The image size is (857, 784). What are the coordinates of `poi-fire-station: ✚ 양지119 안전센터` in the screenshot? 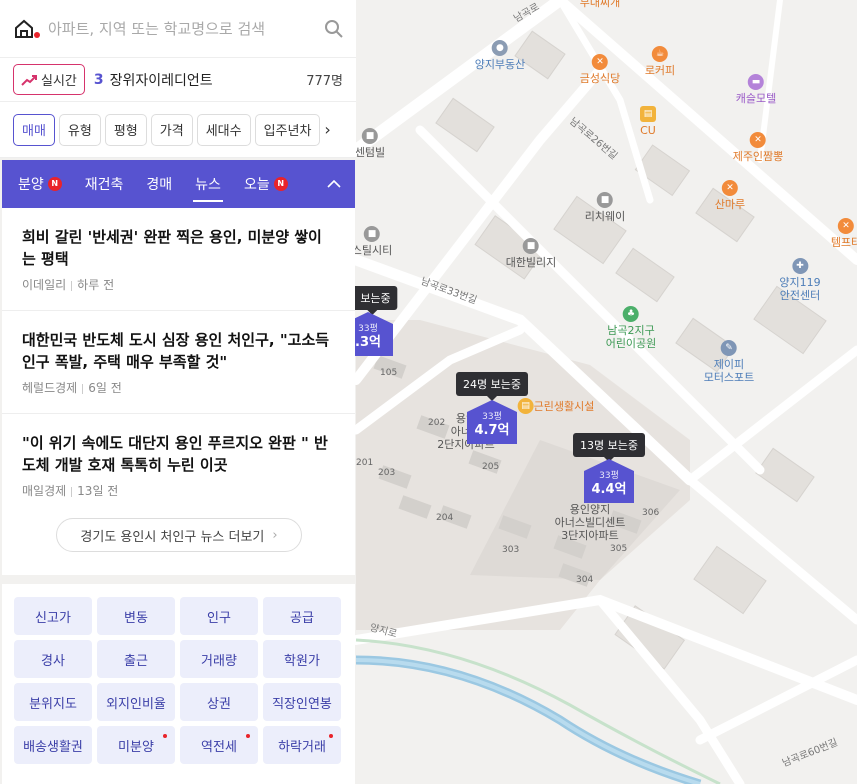 It's located at (800, 280).